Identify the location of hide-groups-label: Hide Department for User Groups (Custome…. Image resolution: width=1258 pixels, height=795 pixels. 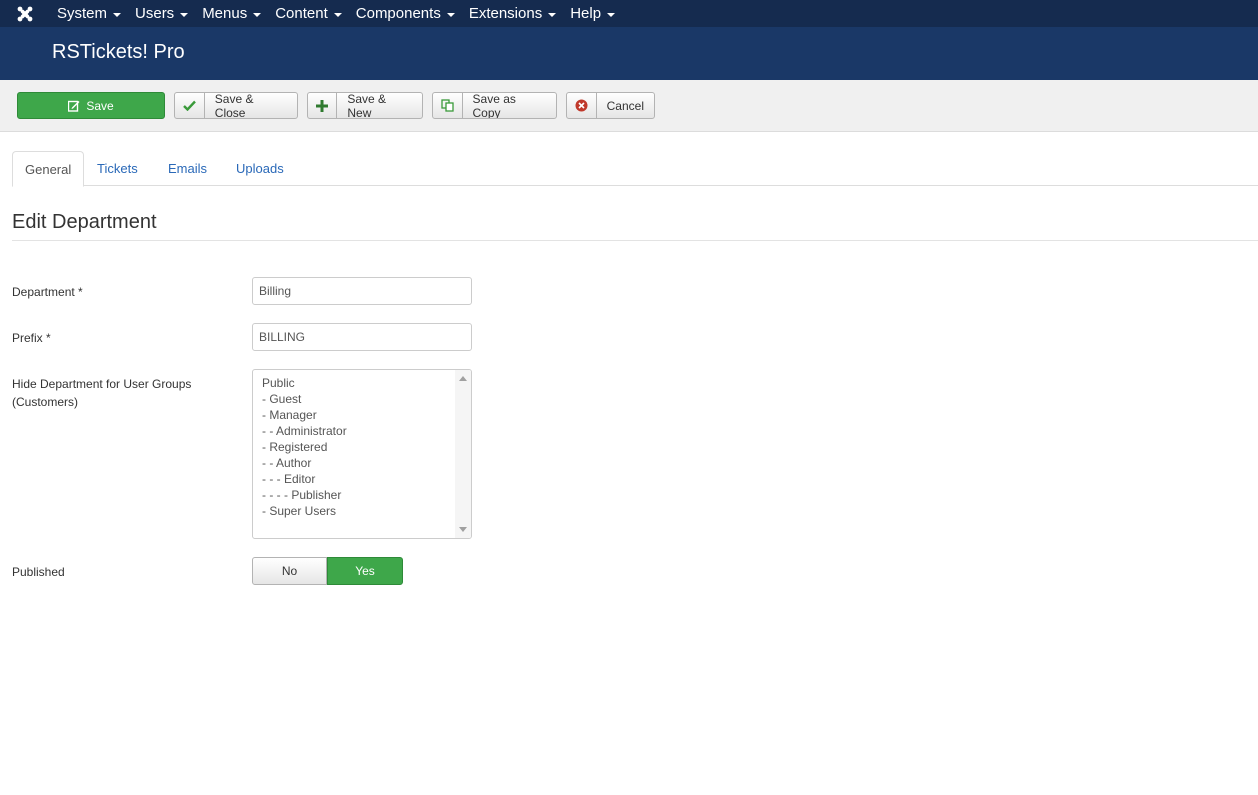
(102, 393).